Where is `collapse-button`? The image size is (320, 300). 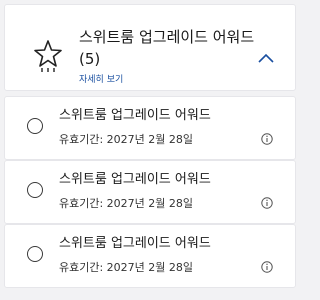
collapse-button is located at coordinates (266, 58).